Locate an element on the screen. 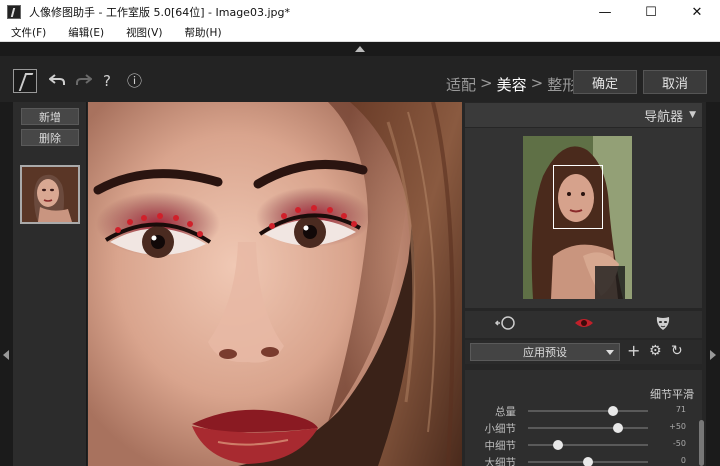 The height and width of the screenshot is (466, 720). navigator-header: 导航器 ▼ is located at coordinates (583, 115).